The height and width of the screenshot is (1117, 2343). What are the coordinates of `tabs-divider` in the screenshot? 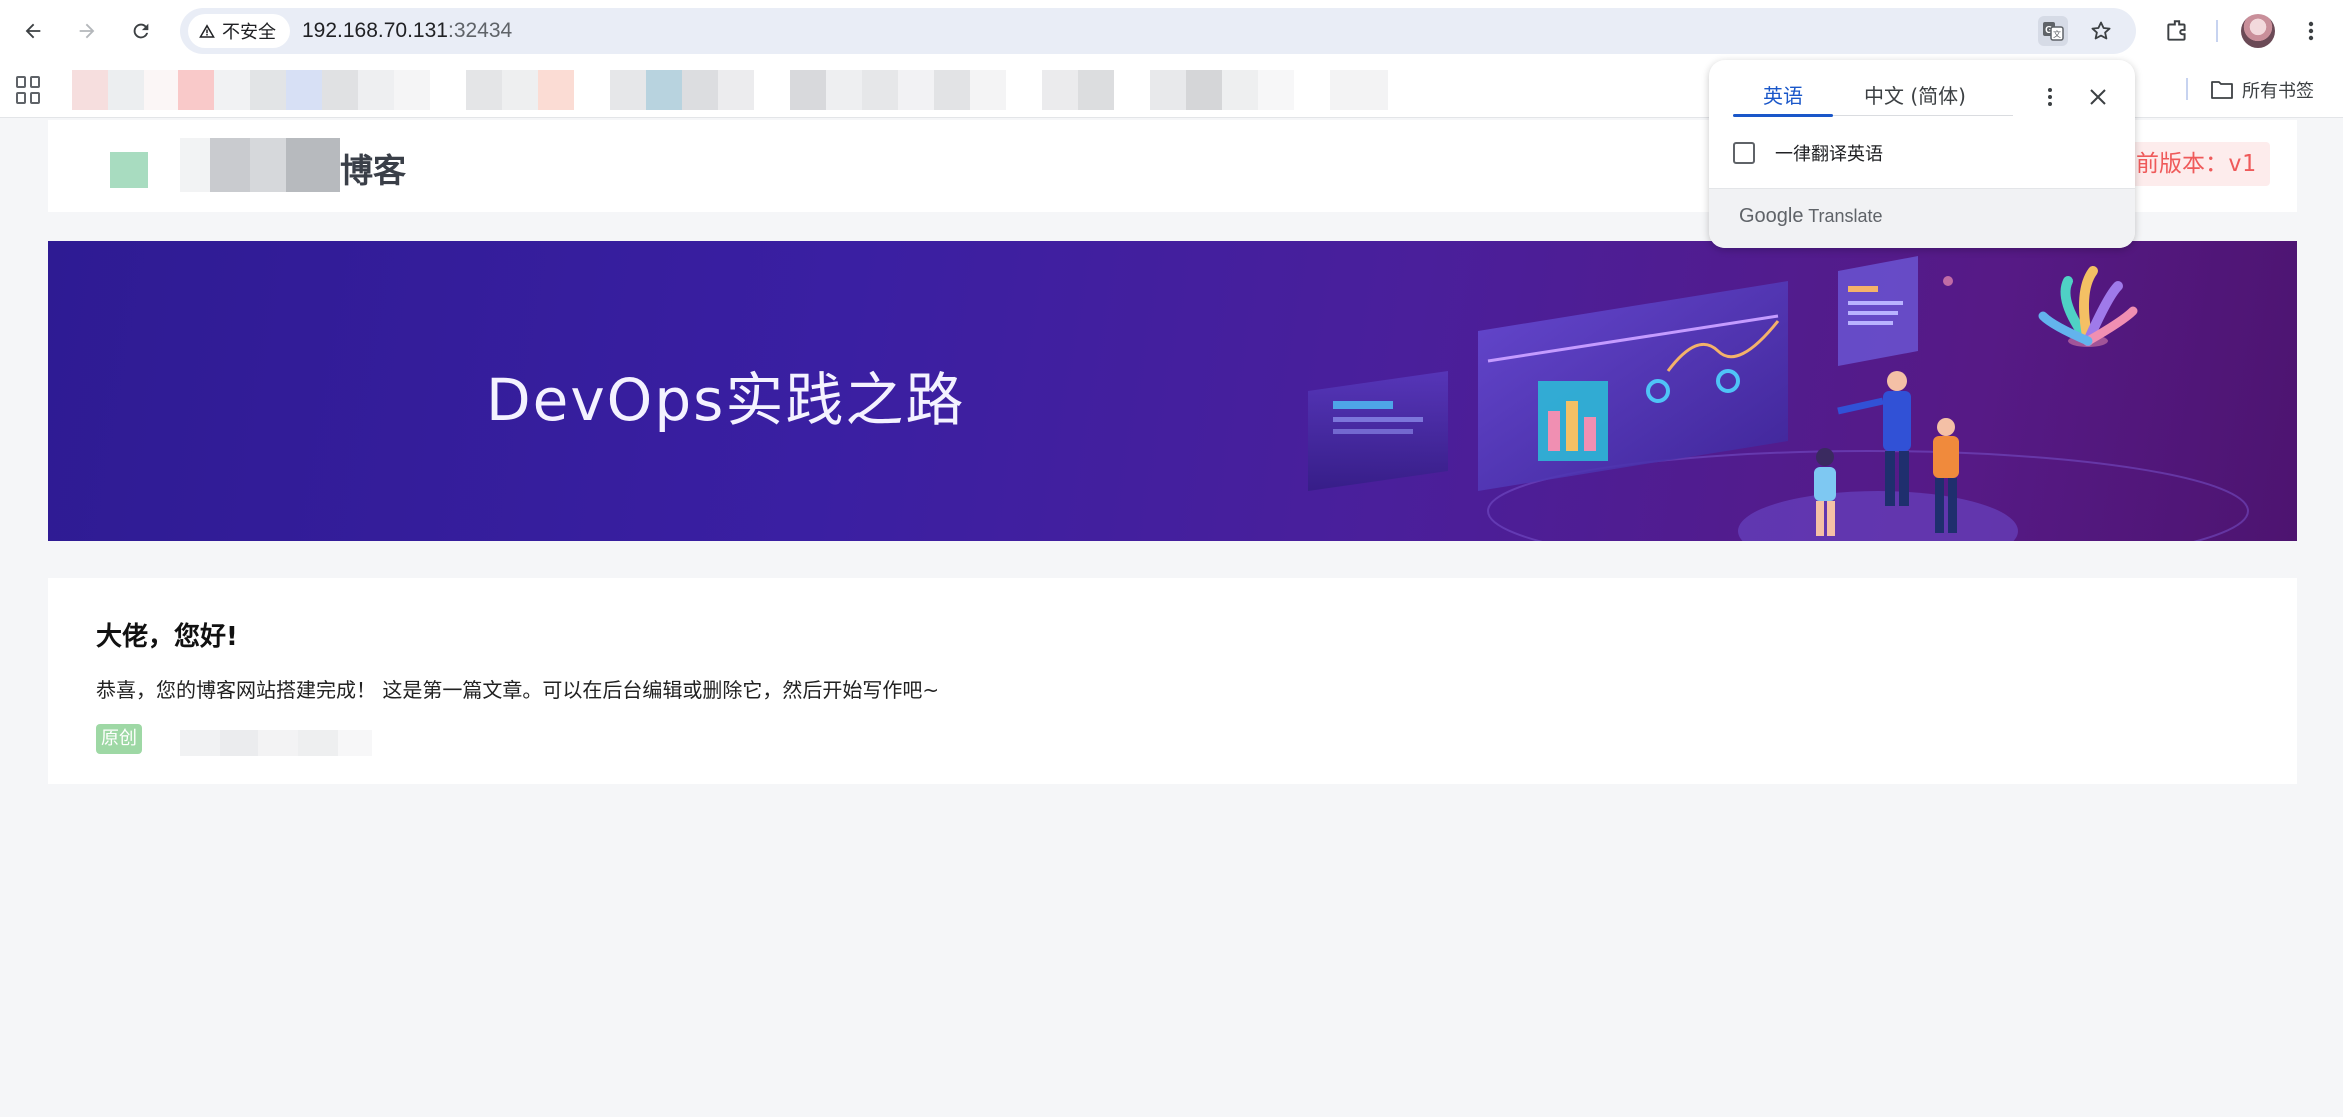 It's located at (1923, 115).